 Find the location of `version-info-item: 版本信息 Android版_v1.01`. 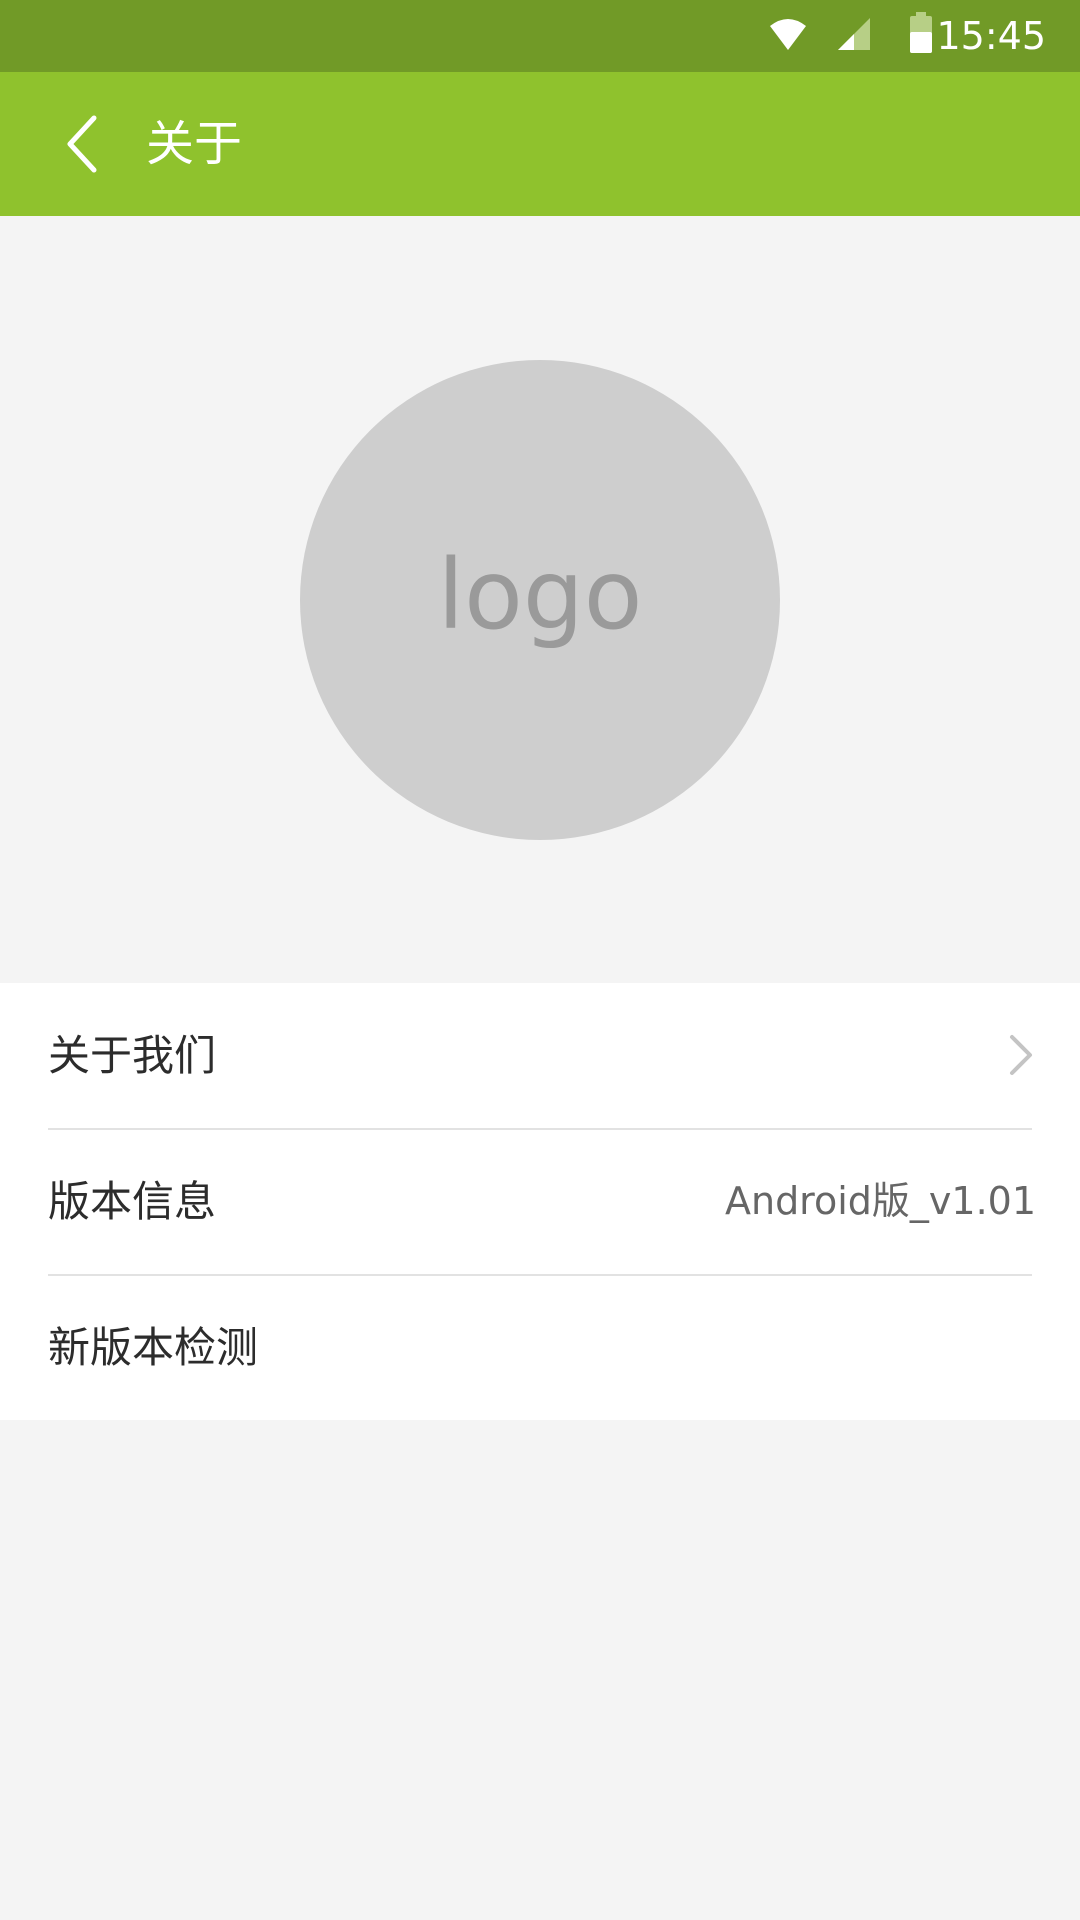

version-info-item: 版本信息 Android版_v1.01 is located at coordinates (540, 1201).